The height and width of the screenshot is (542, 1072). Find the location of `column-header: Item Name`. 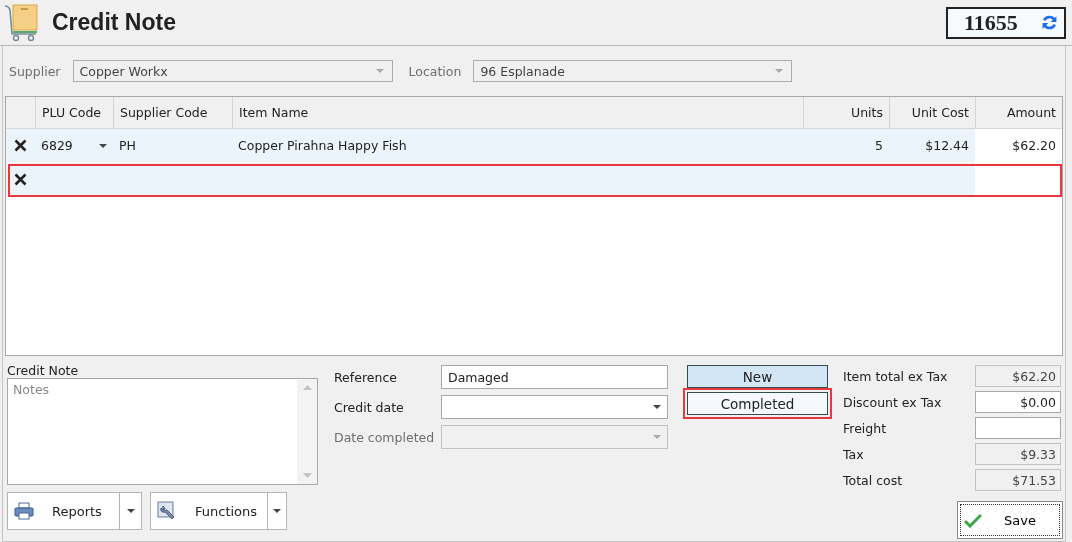

column-header: Item Name is located at coordinates (517, 112).